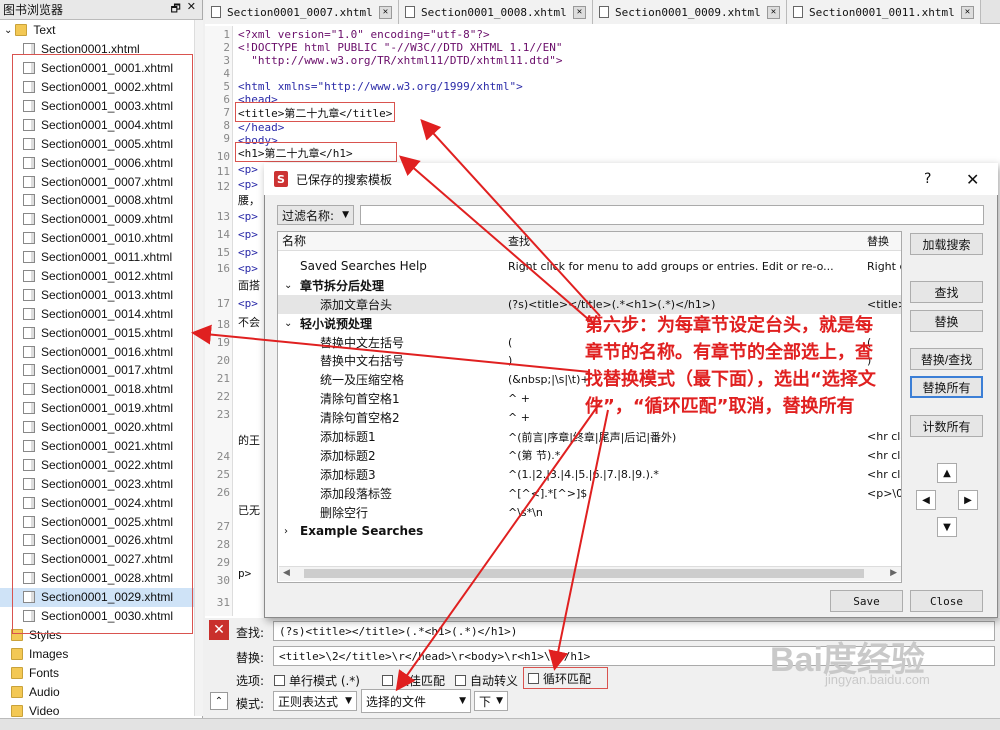  What do you see at coordinates (500, 724) in the screenshot?
I see `status-bar` at bounding box center [500, 724].